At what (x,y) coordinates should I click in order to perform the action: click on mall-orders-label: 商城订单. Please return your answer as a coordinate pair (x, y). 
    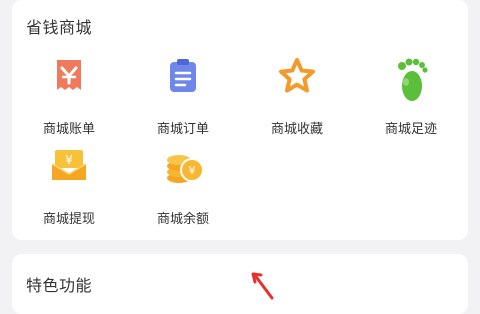
    Looking at the image, I should click on (182, 129).